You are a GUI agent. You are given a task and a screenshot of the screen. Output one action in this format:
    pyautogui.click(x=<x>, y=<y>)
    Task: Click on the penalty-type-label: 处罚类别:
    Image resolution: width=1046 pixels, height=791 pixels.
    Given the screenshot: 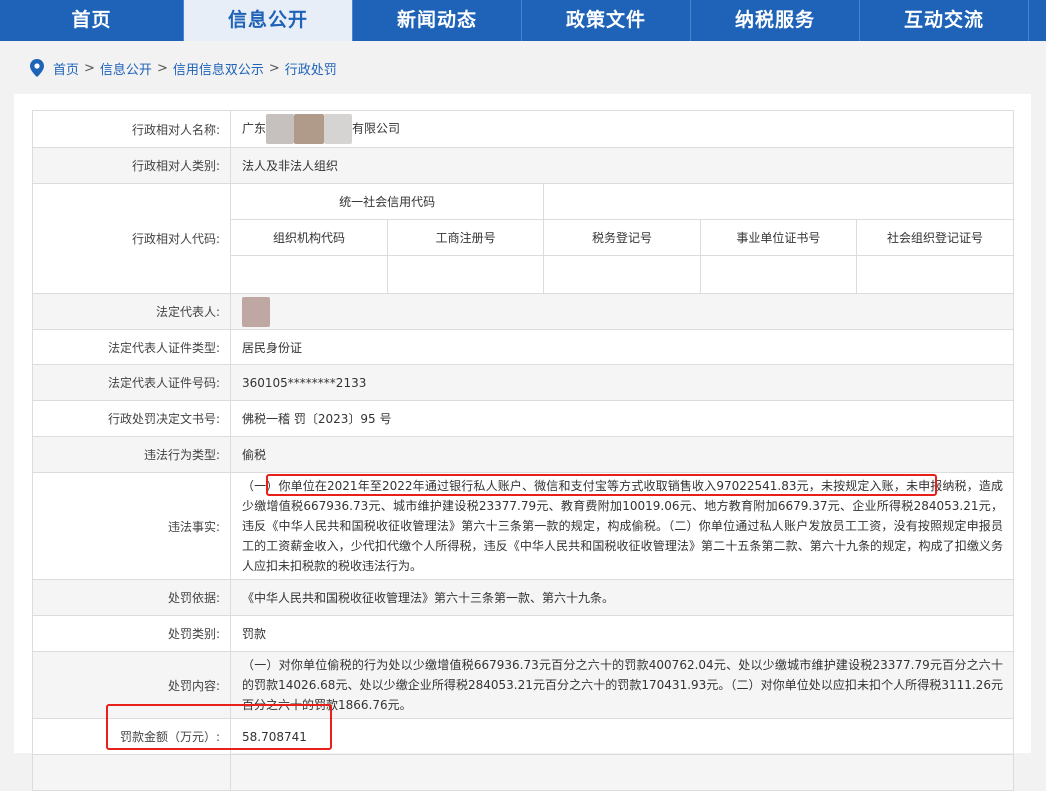 What is the action you would take?
    pyautogui.click(x=131, y=633)
    